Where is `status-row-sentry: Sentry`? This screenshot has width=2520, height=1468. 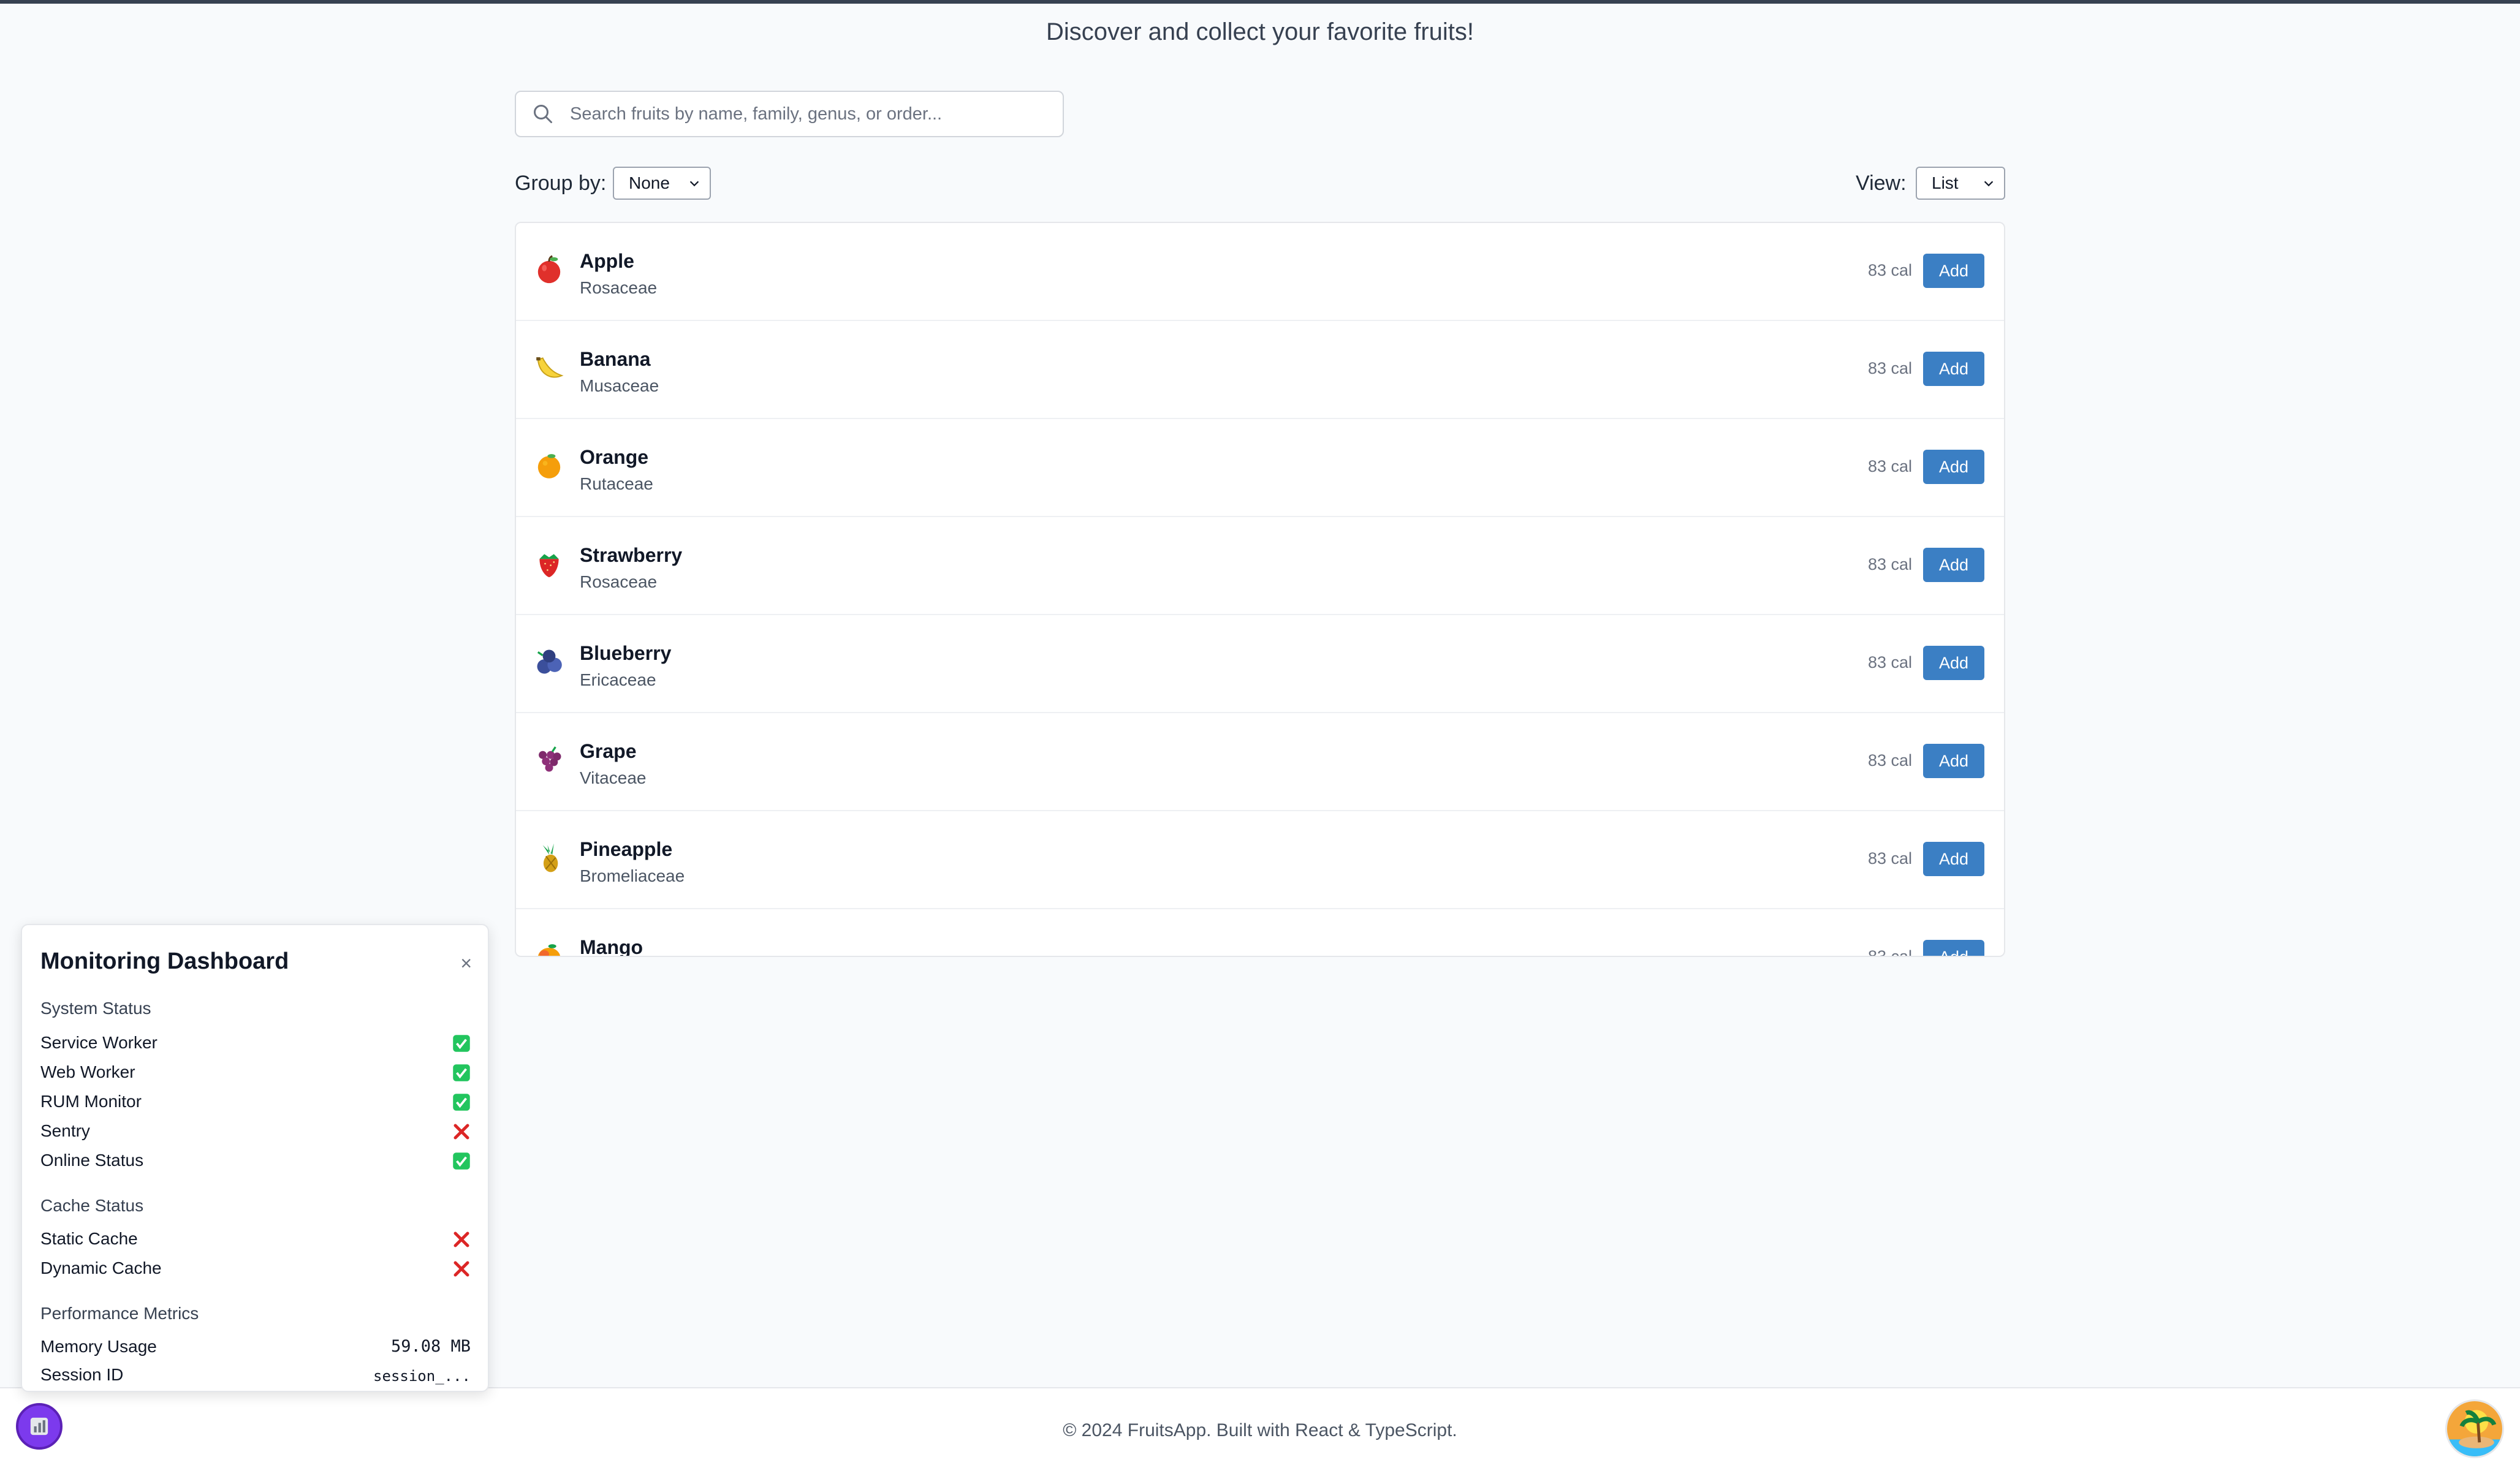 status-row-sentry: Sentry is located at coordinates (255, 1134).